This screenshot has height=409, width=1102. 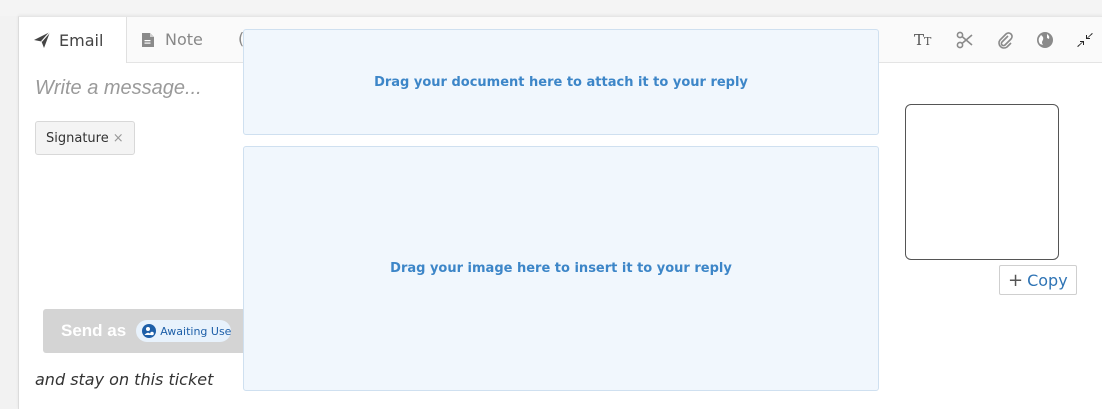 I want to click on signature-preview-box, so click(x=982, y=182).